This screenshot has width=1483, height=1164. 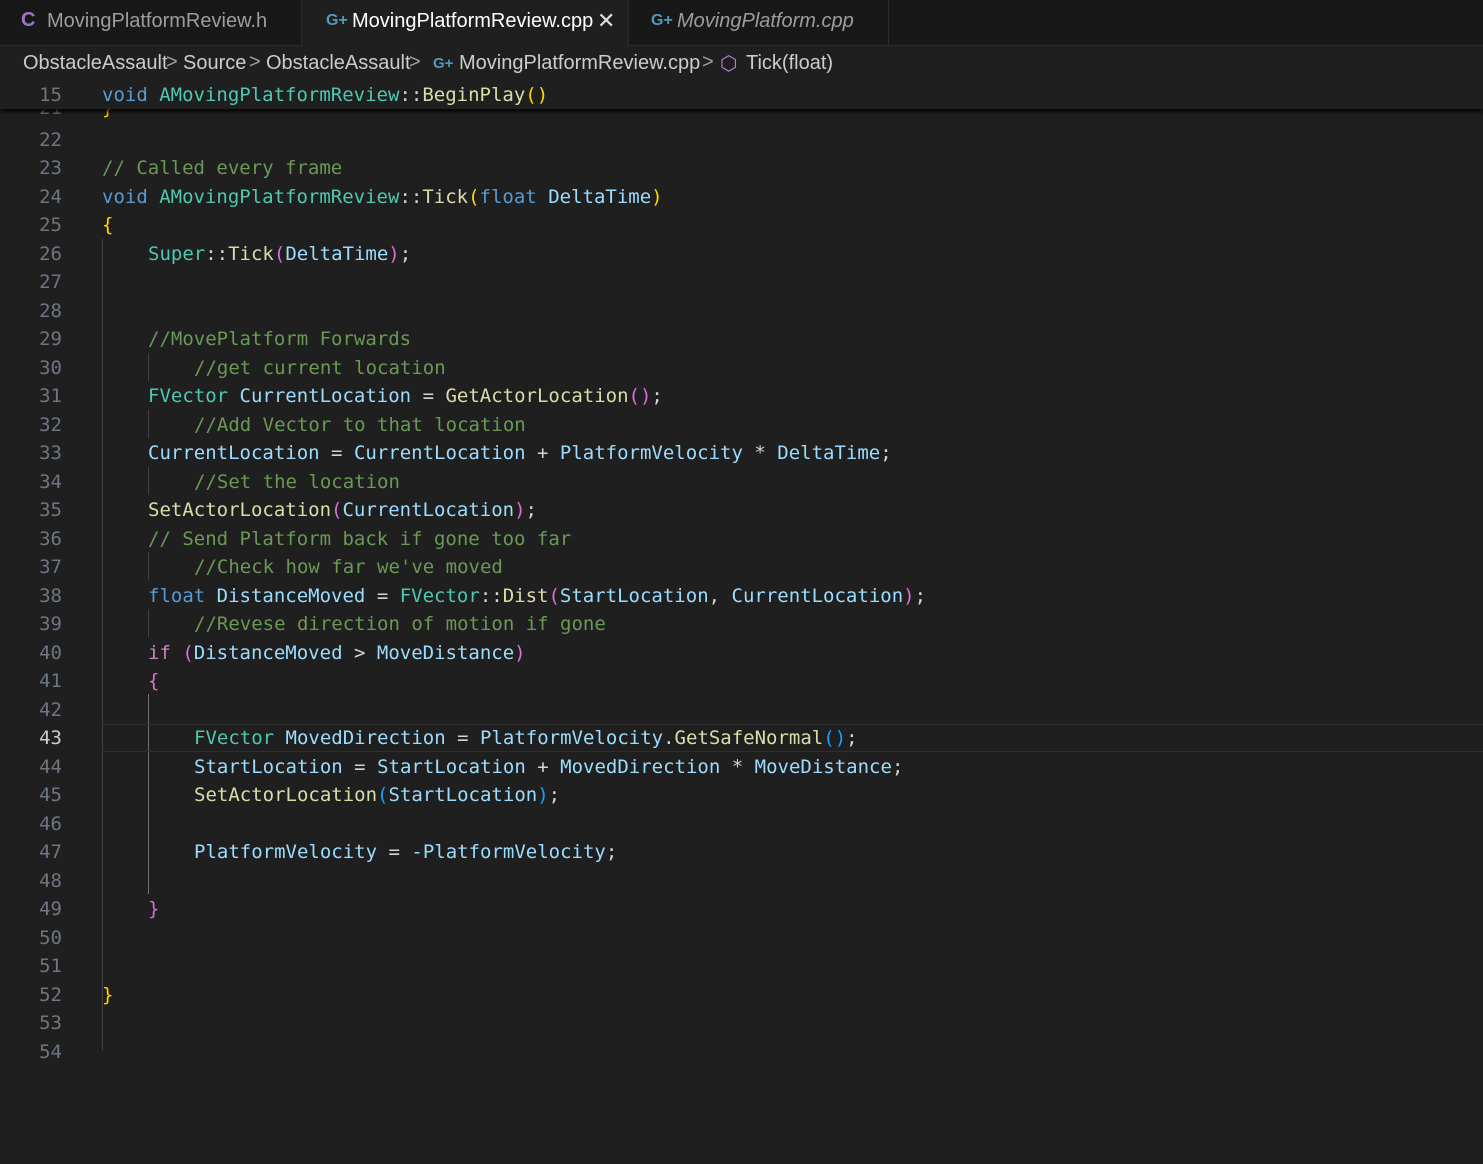 What do you see at coordinates (348, 567) in the screenshot?
I see `comment: //Check how far we've moved` at bounding box center [348, 567].